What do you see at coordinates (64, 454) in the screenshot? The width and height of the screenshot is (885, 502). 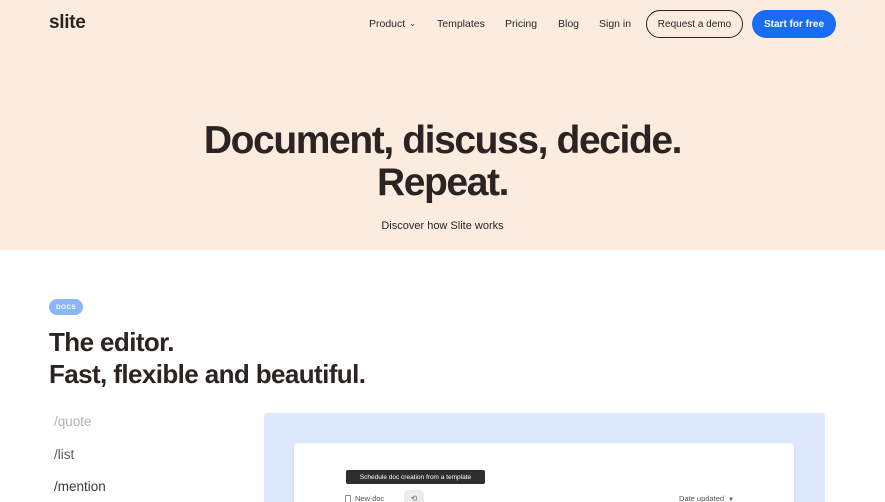 I see `command-list: /list` at bounding box center [64, 454].